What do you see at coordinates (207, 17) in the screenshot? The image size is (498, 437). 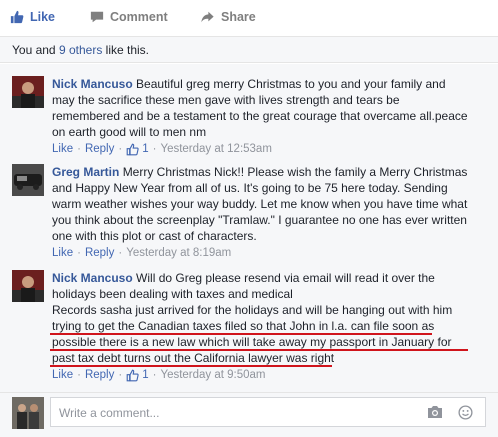 I see `share-arrow-icon` at bounding box center [207, 17].